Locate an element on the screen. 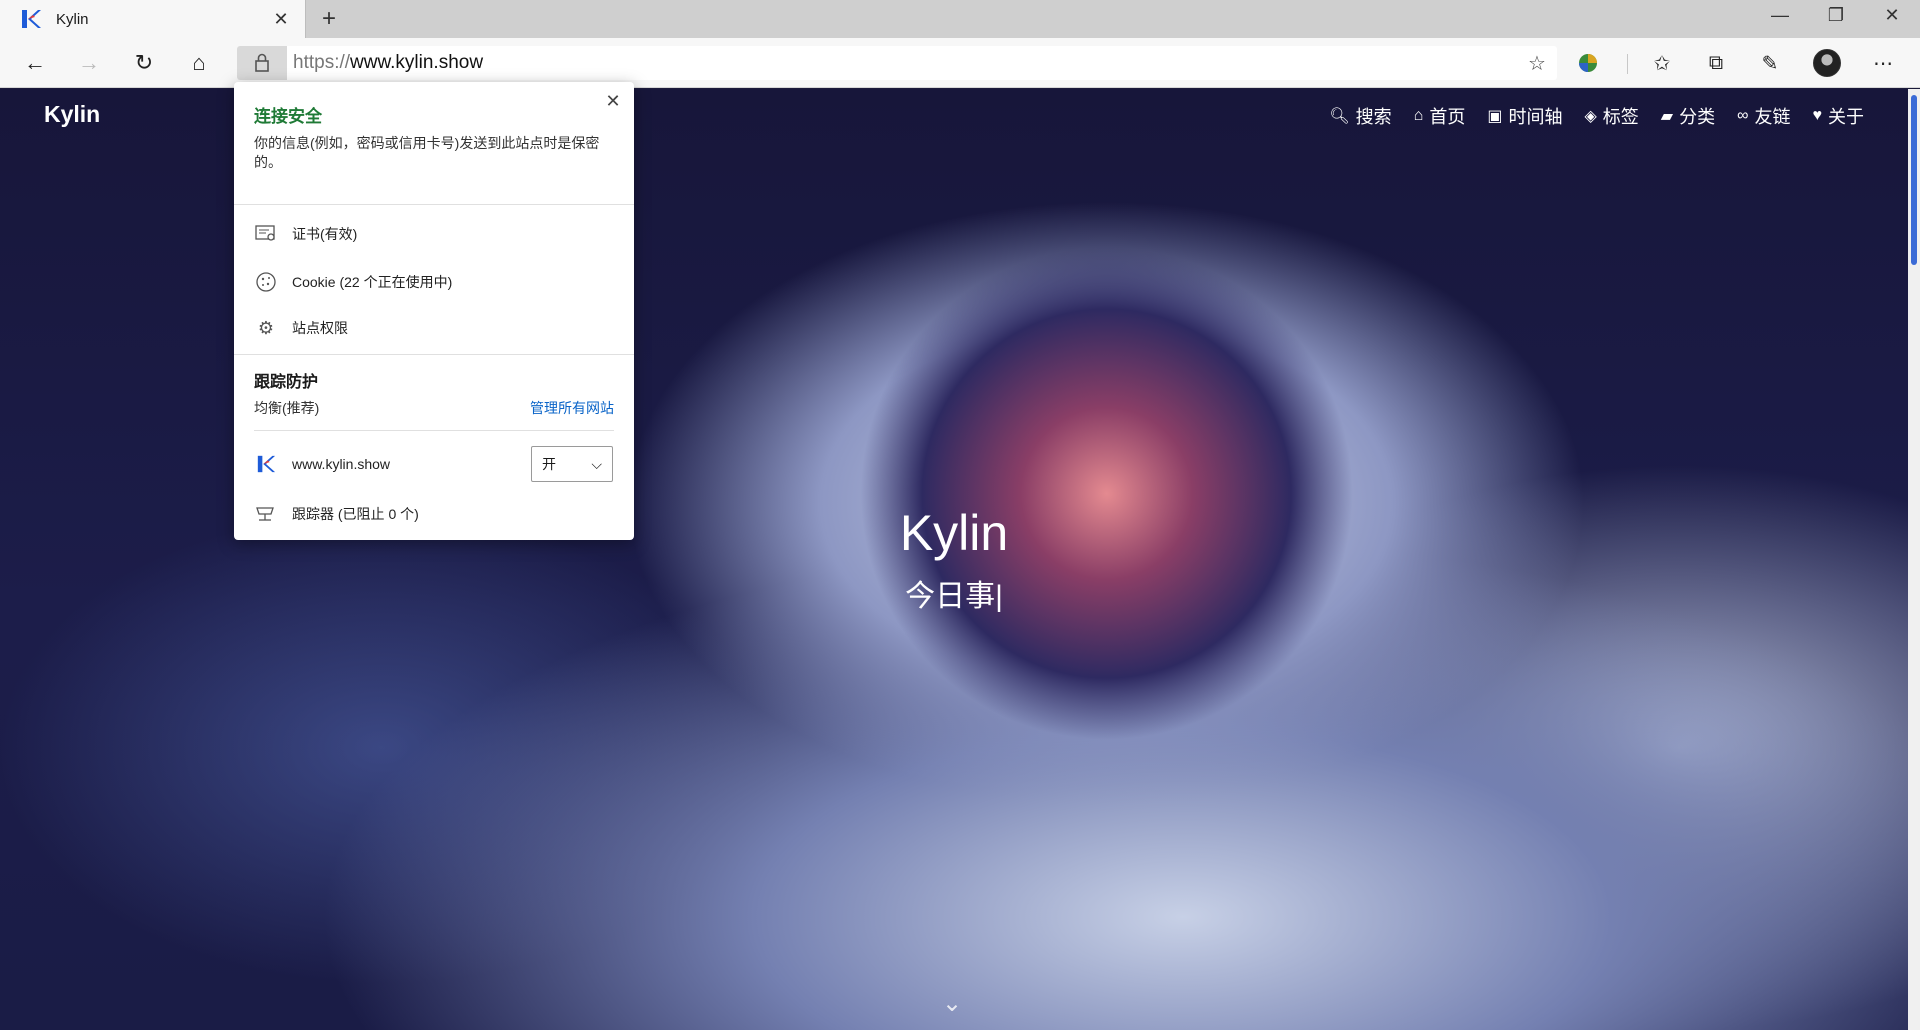  url-protocol: https:// is located at coordinates (322, 62).